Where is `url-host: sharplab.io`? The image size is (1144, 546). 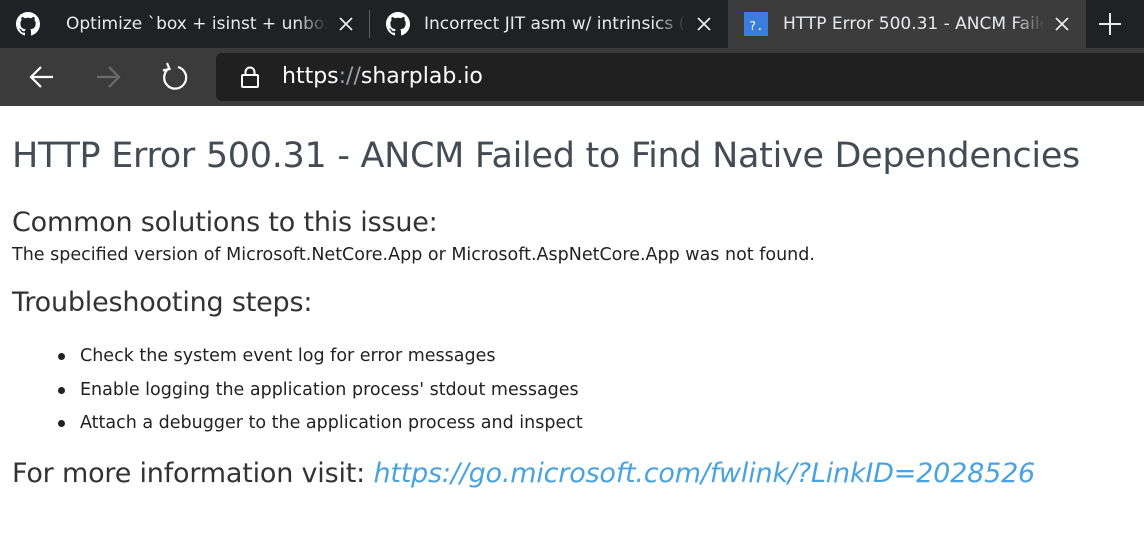 url-host: sharplab.io is located at coordinates (421, 76).